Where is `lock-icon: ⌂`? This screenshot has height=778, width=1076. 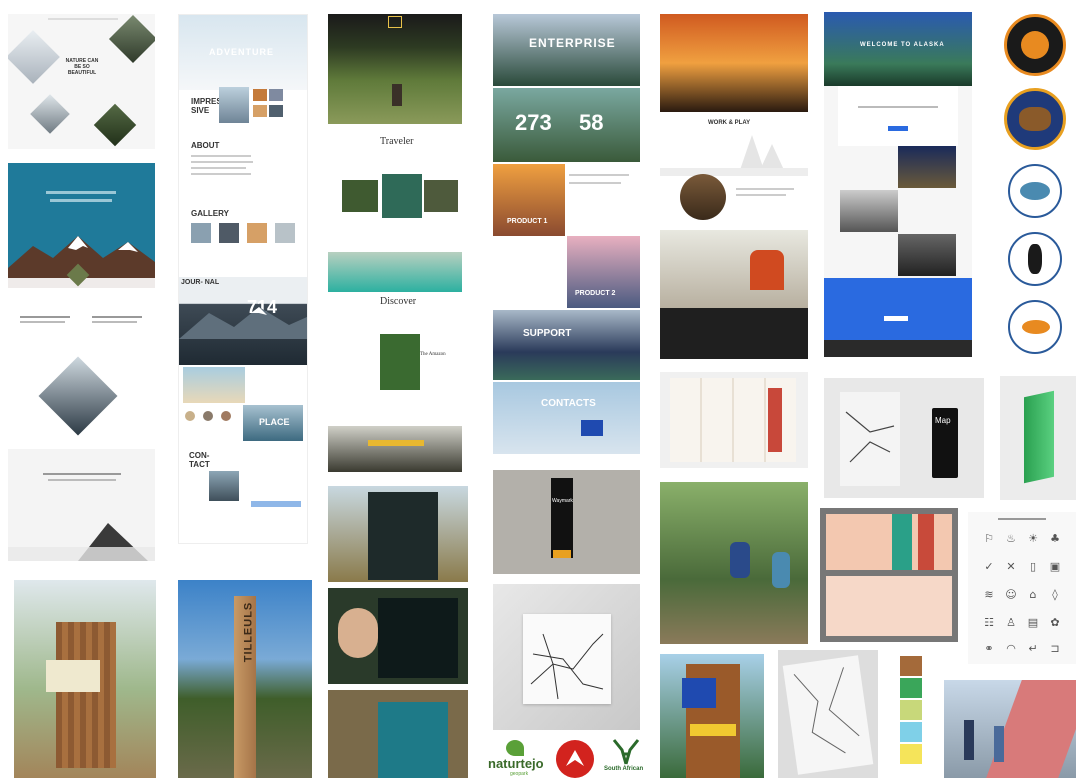 lock-icon: ⌂ is located at coordinates (1033, 594).